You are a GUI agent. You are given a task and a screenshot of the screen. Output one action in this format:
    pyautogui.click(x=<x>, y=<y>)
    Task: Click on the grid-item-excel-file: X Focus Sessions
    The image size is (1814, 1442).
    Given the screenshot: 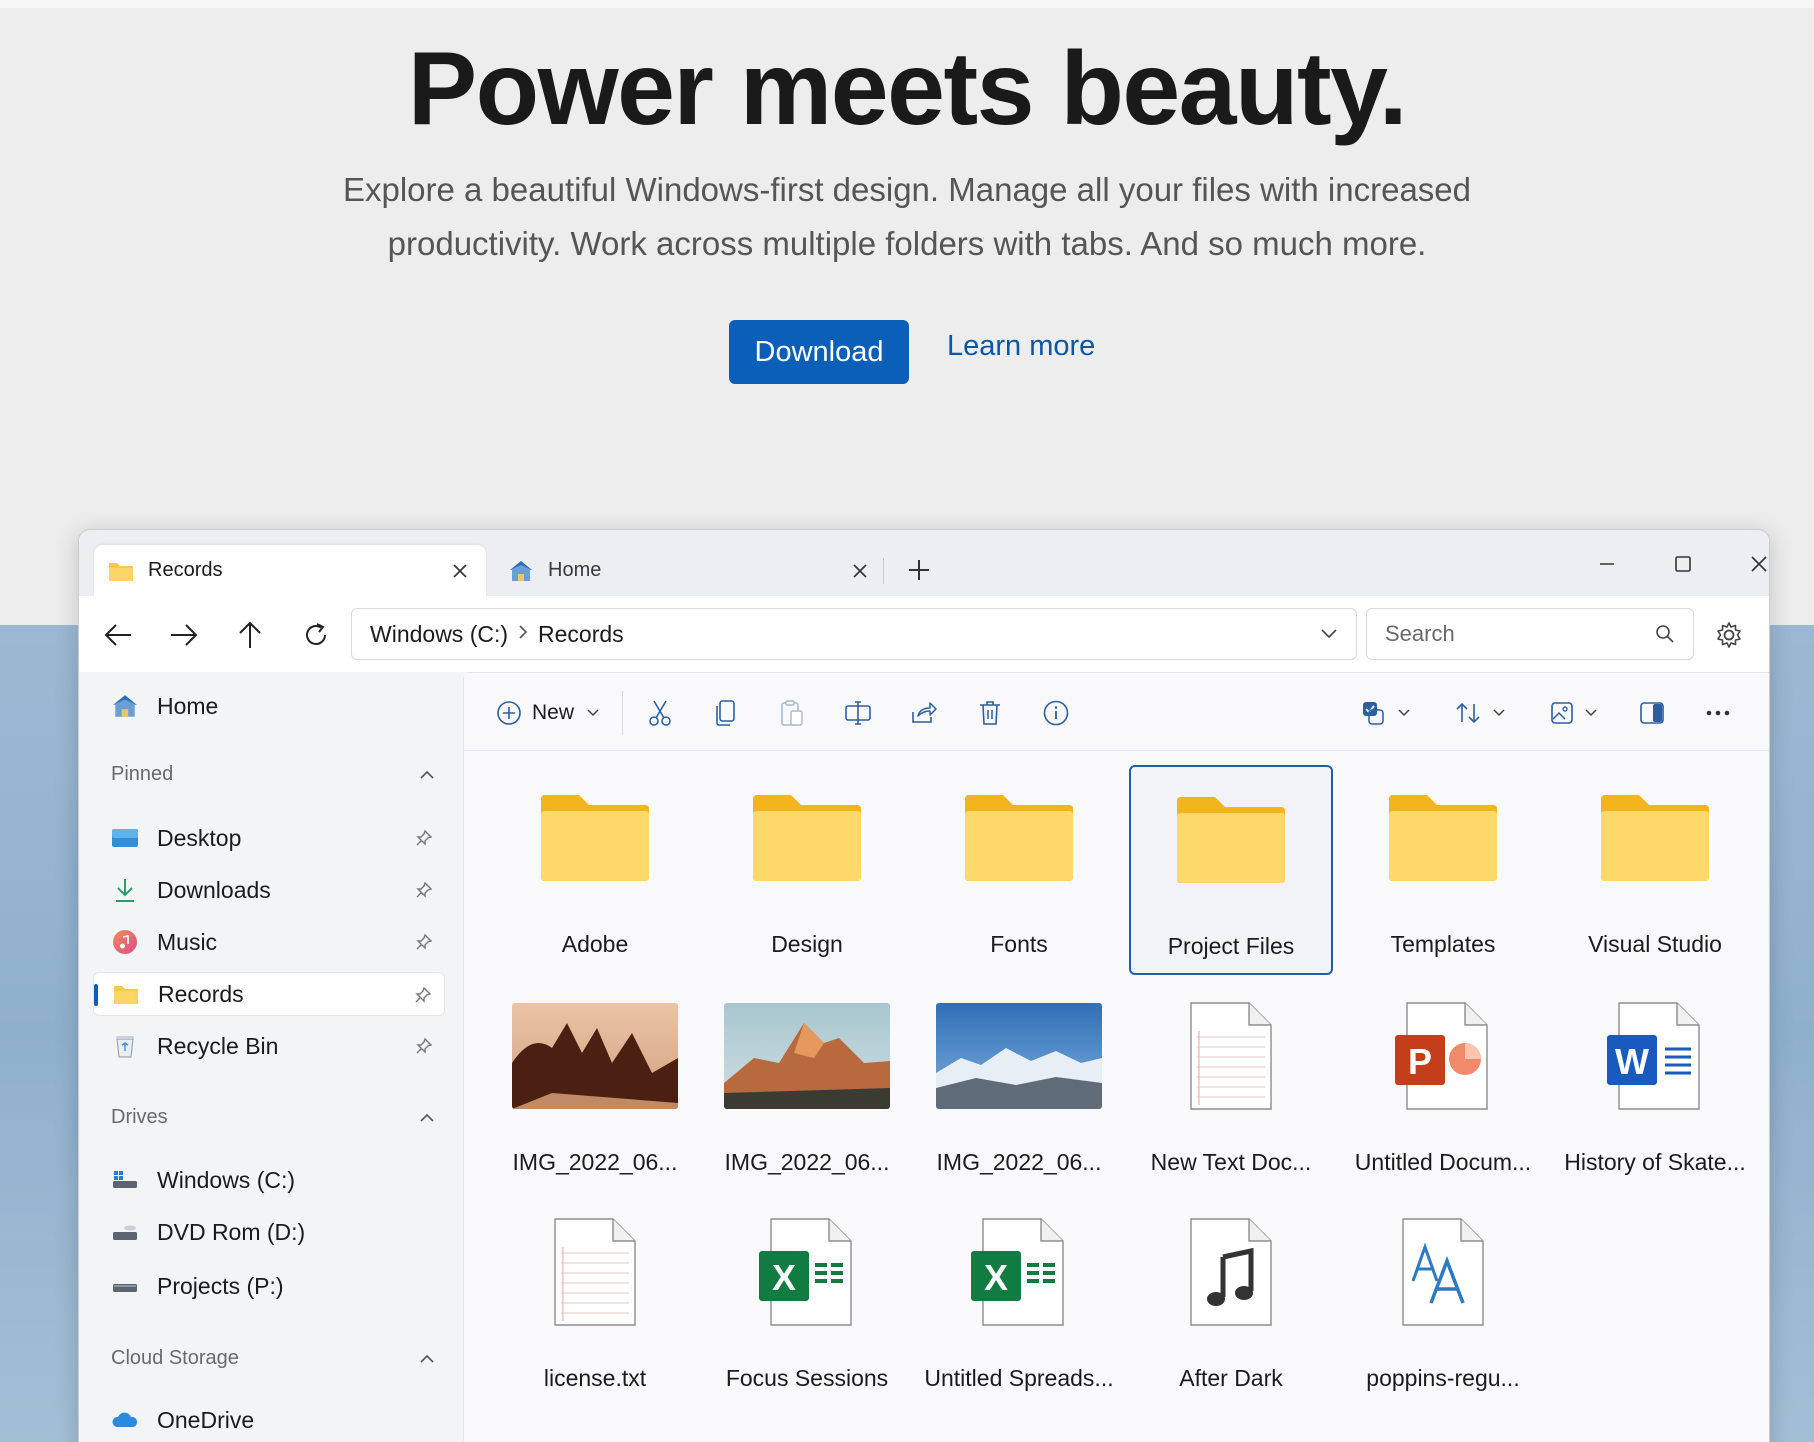 What is the action you would take?
    pyautogui.click(x=807, y=1304)
    